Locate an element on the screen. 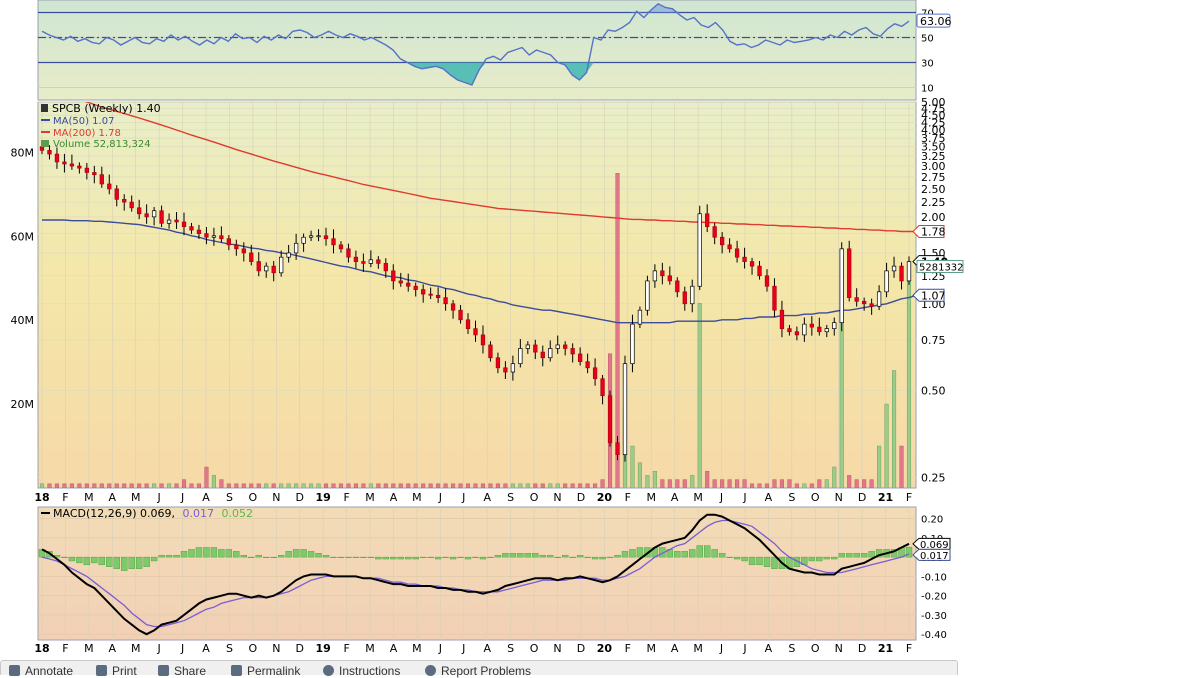 The height and width of the screenshot is (678, 1200). macd-legend-signal: 0.017 is located at coordinates (199, 513).